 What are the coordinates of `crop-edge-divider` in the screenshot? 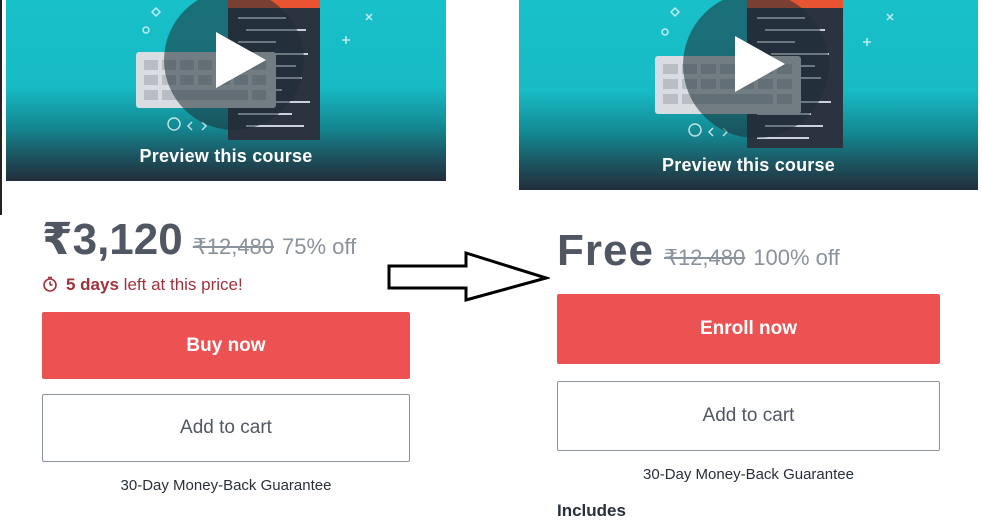 It's located at (1, 107).